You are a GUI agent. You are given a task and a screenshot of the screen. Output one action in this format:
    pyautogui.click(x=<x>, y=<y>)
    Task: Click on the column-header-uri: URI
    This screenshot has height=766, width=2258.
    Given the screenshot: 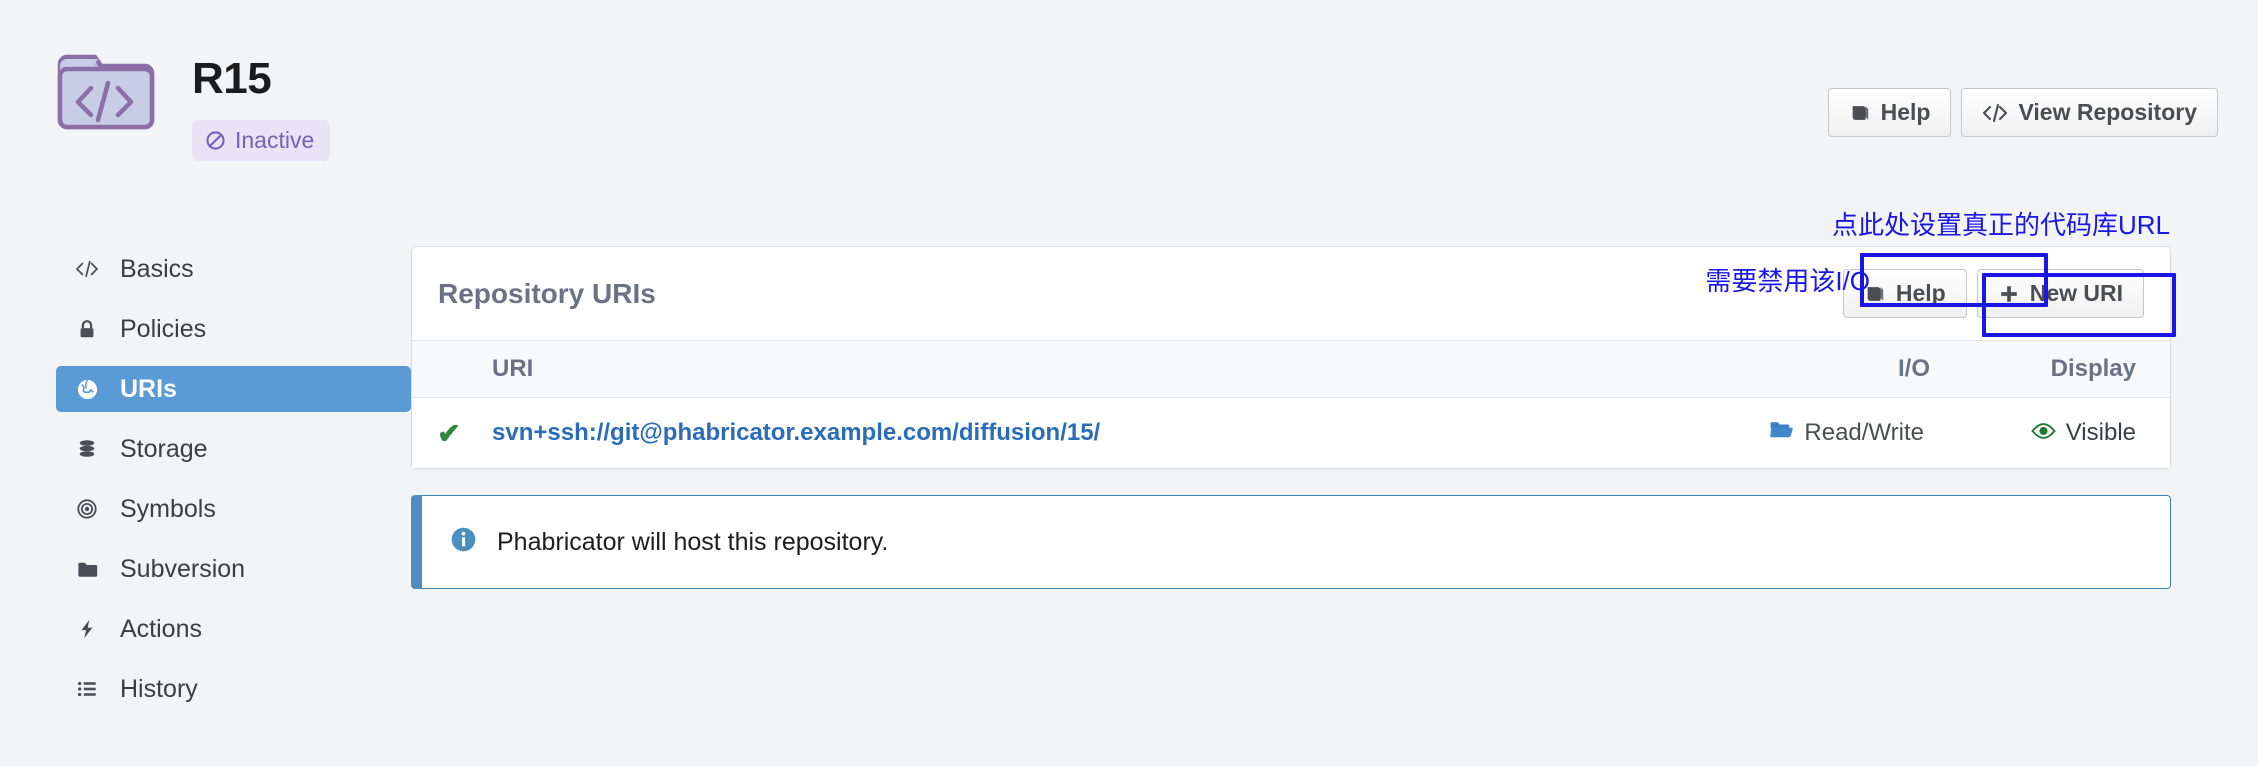 What is the action you would take?
    pyautogui.click(x=1046, y=369)
    